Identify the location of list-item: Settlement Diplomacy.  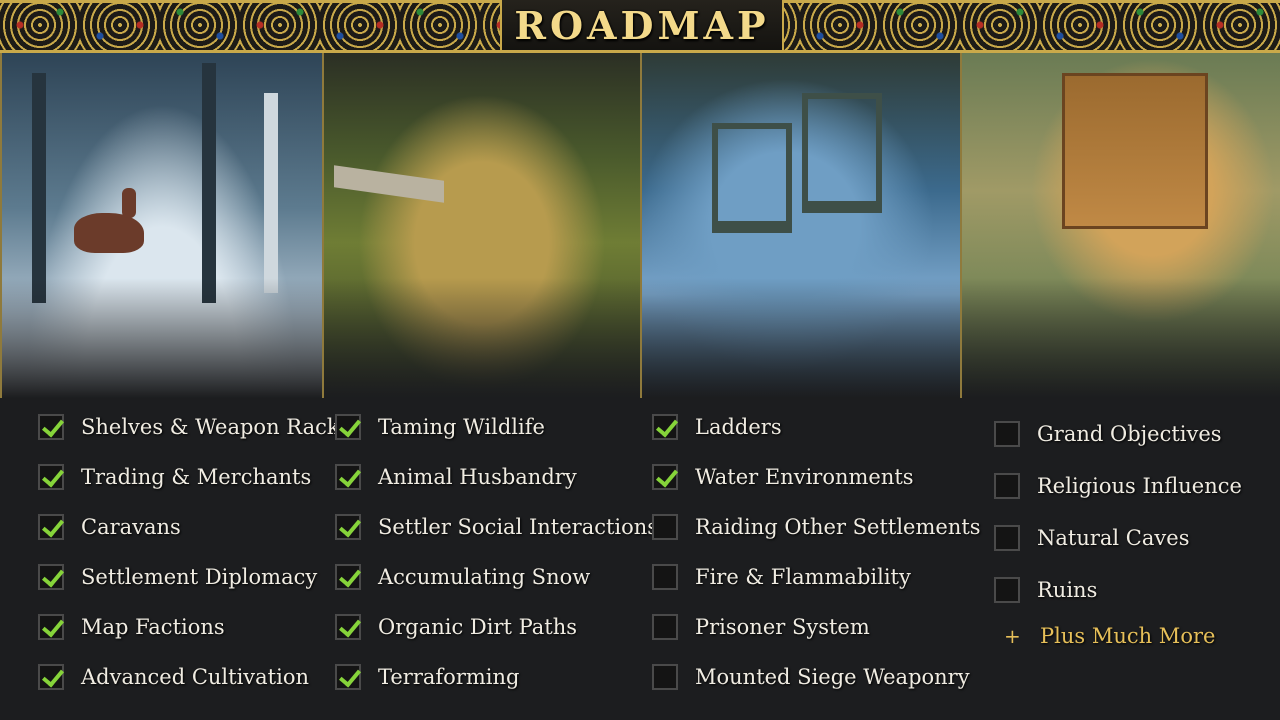
(194, 577).